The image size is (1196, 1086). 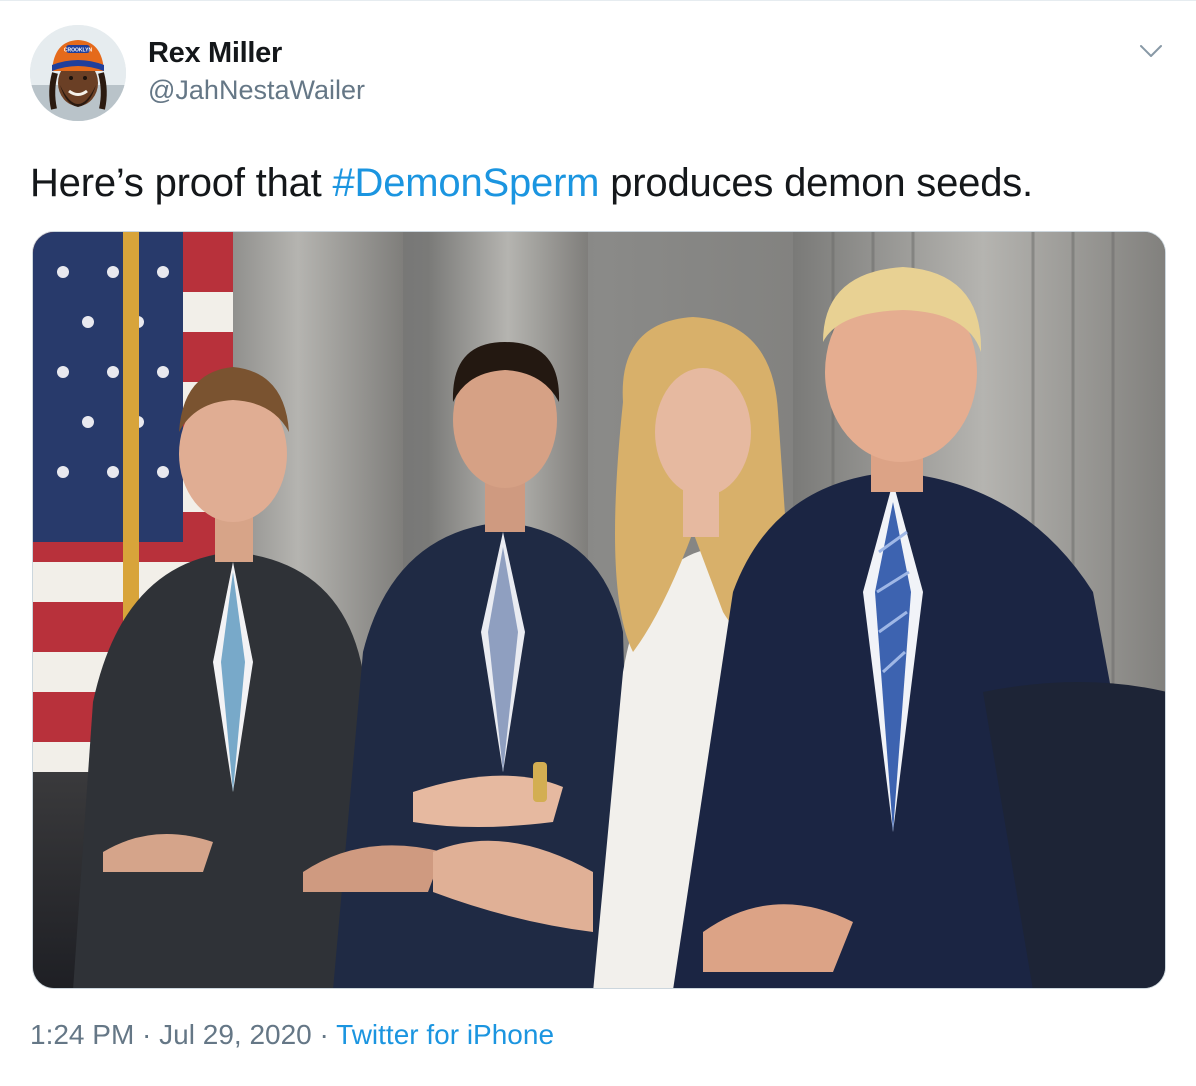 What do you see at coordinates (215, 53) in the screenshot?
I see `user-display-name: Rex Miller` at bounding box center [215, 53].